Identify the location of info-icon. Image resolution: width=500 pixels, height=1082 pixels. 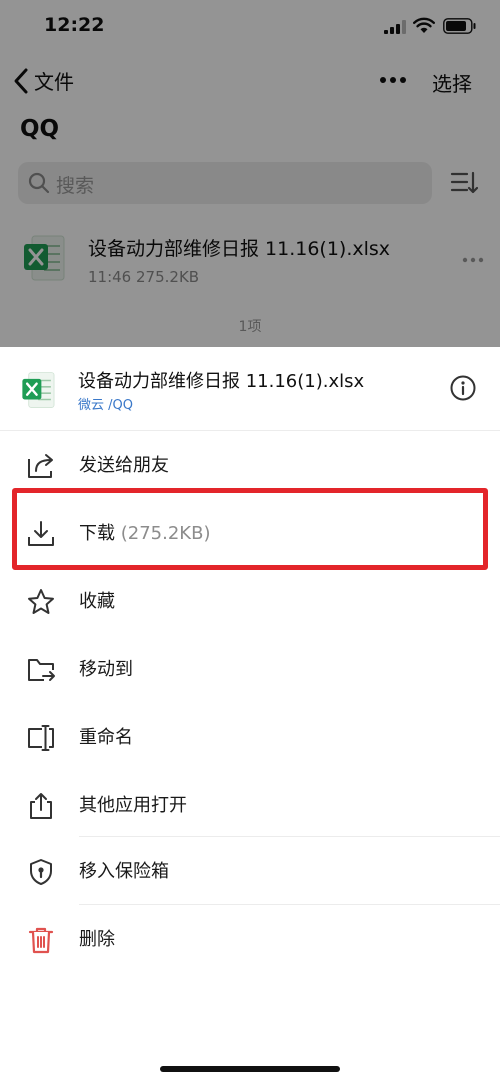
(463, 388).